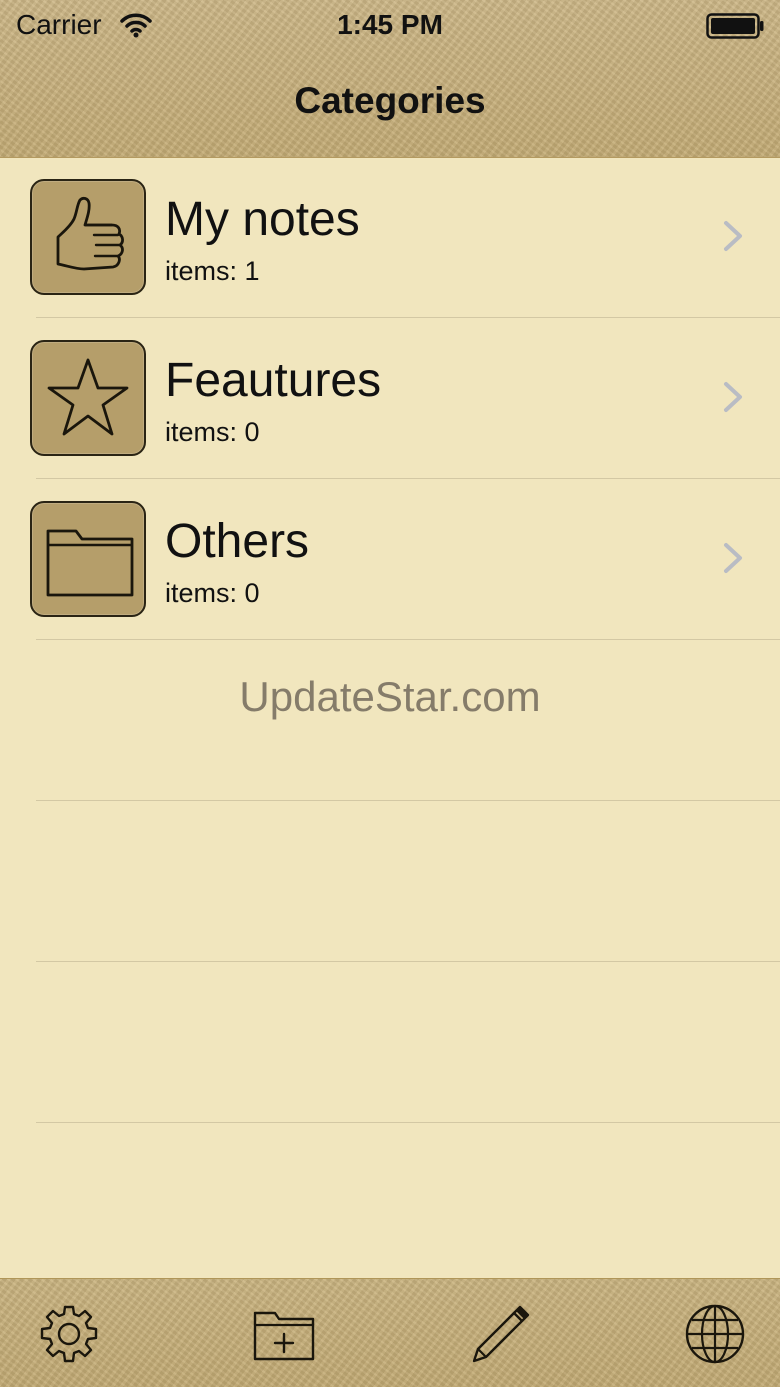 The image size is (780, 1387). What do you see at coordinates (390, 560) in the screenshot?
I see `category-row-others: Others items: 0` at bounding box center [390, 560].